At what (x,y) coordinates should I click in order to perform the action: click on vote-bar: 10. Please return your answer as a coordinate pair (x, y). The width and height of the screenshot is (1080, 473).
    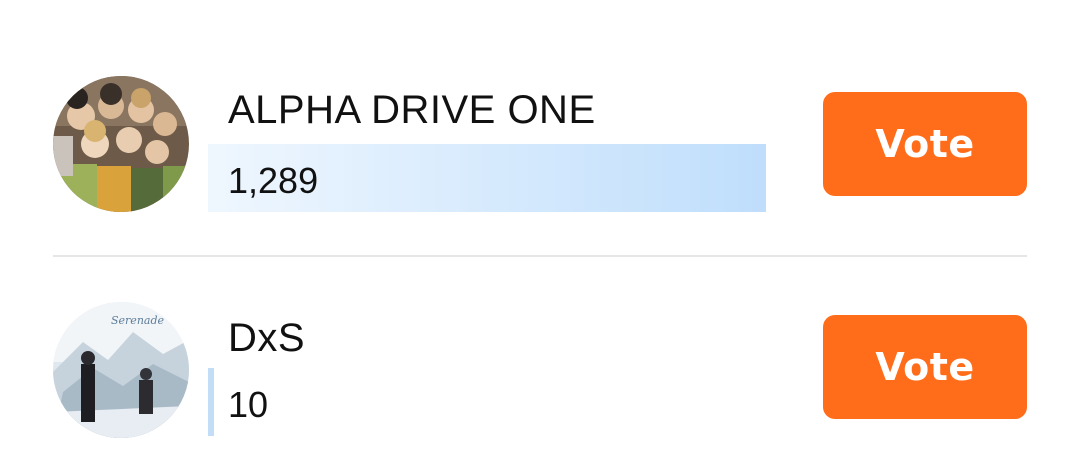
    Looking at the image, I should click on (487, 402).